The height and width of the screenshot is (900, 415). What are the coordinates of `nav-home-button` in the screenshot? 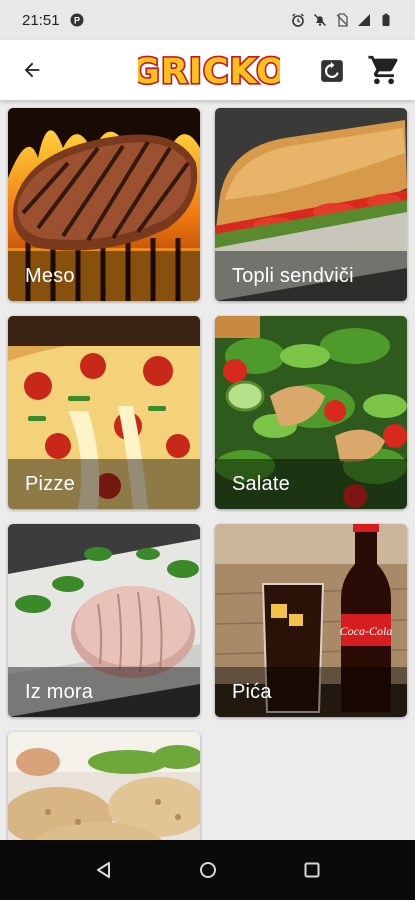 It's located at (208, 870).